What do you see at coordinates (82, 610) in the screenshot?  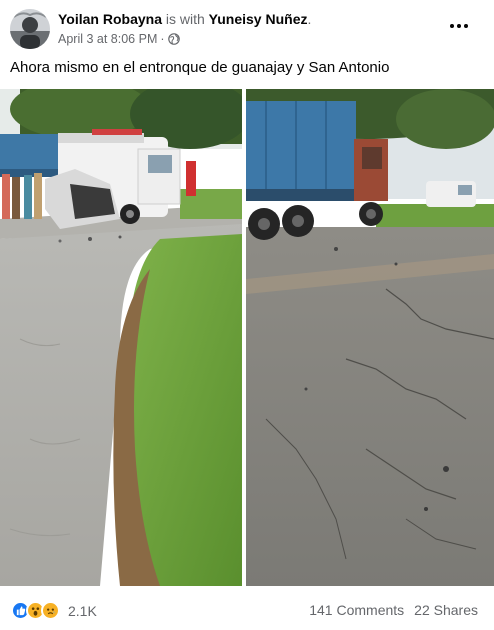 I see `reaction-count: 2.1K` at bounding box center [82, 610].